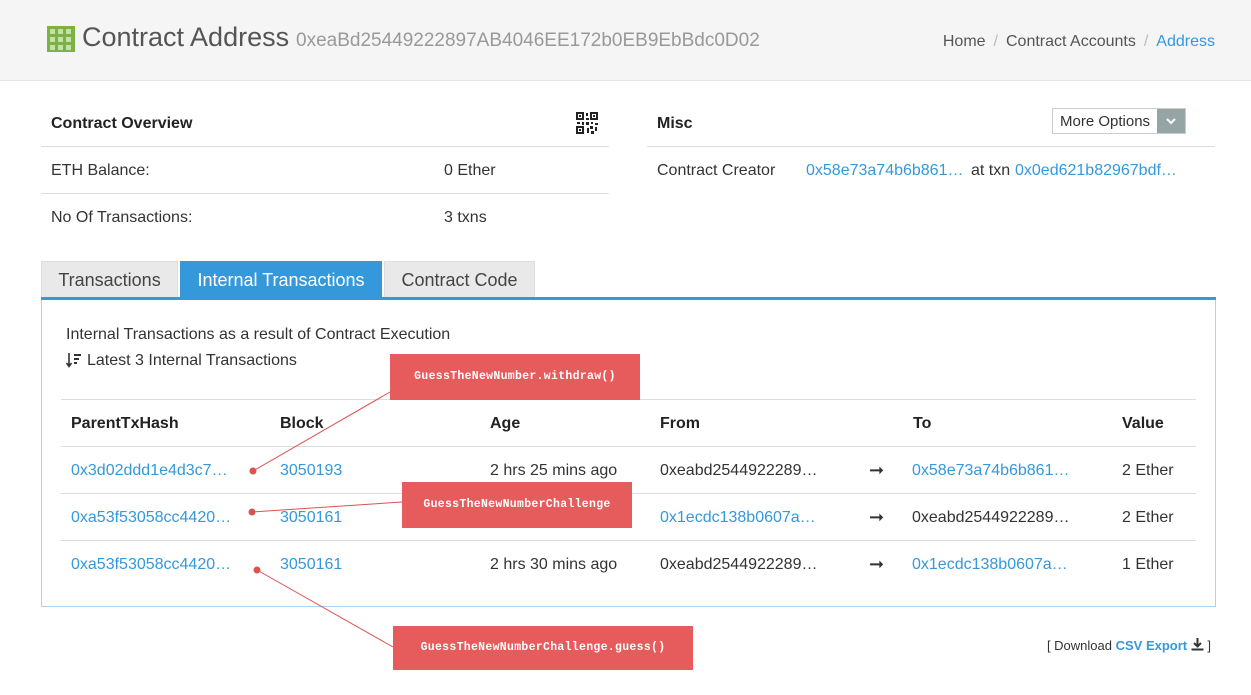  Describe the element at coordinates (325, 519) in the screenshot. I see `annotation-lines` at that location.